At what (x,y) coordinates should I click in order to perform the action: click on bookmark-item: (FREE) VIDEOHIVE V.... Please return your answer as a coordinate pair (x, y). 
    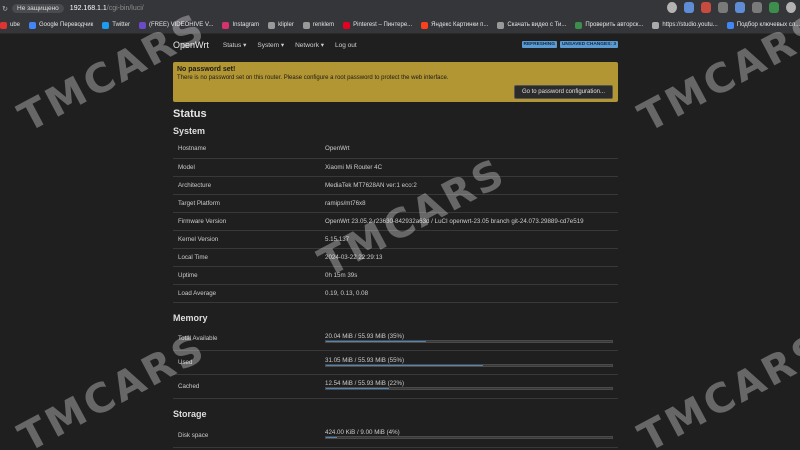
    Looking at the image, I should click on (175, 25).